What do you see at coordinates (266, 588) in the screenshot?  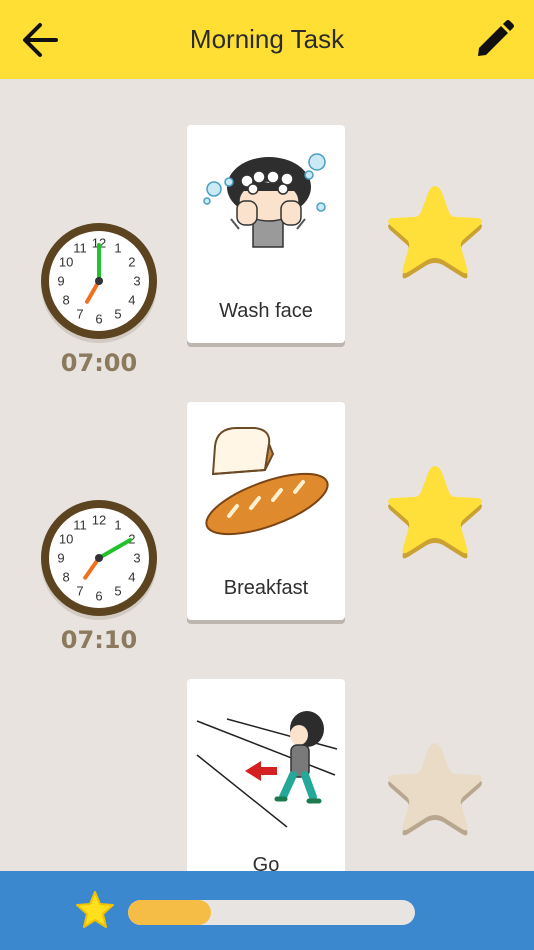 I see `task-label: Breakfast` at bounding box center [266, 588].